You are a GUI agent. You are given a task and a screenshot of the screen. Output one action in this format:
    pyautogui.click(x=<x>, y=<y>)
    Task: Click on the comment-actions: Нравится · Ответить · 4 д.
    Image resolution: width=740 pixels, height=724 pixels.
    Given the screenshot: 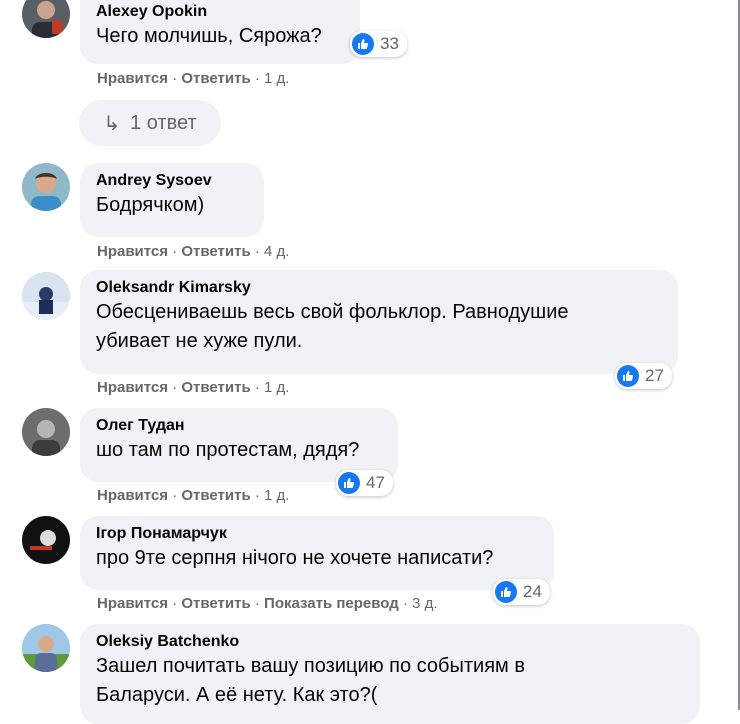 What is the action you would take?
    pyautogui.click(x=193, y=252)
    